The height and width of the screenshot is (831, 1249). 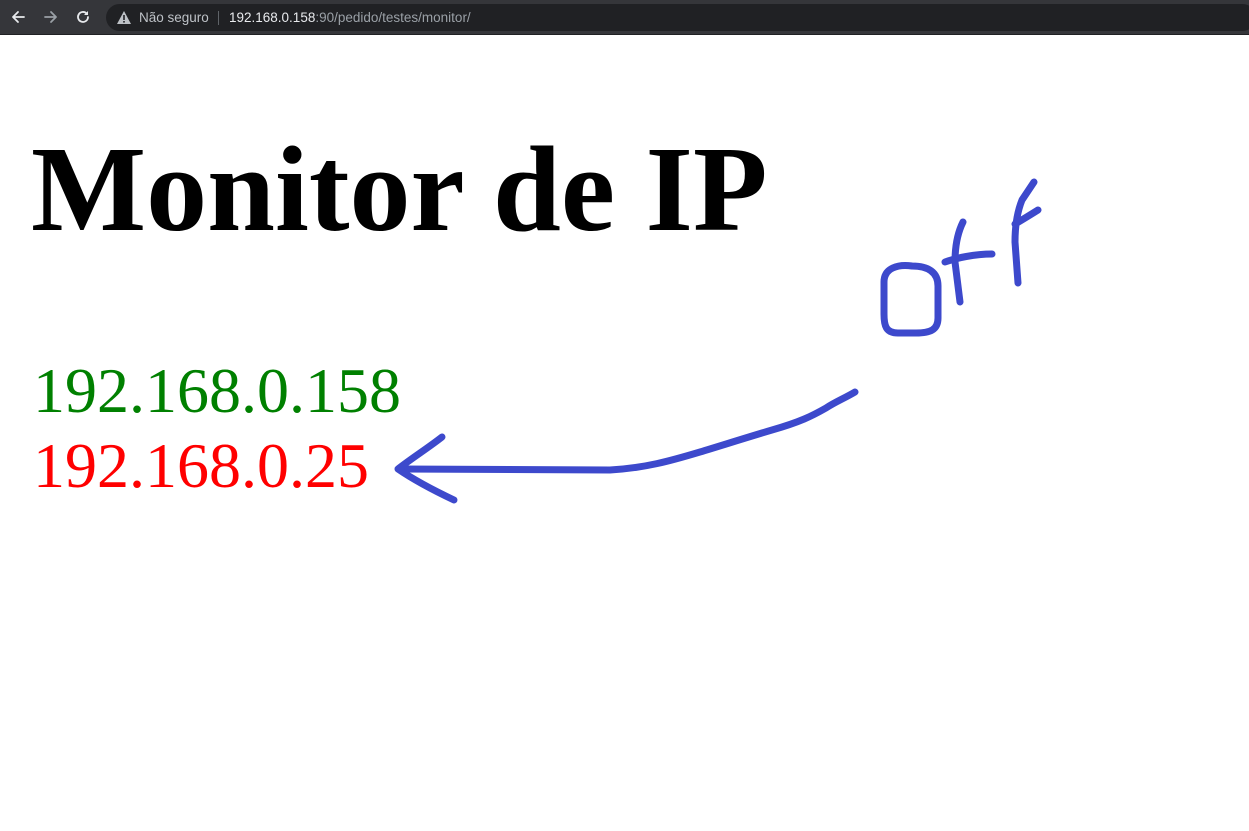 What do you see at coordinates (399, 189) in the screenshot?
I see `page-title: Monitor de IP` at bounding box center [399, 189].